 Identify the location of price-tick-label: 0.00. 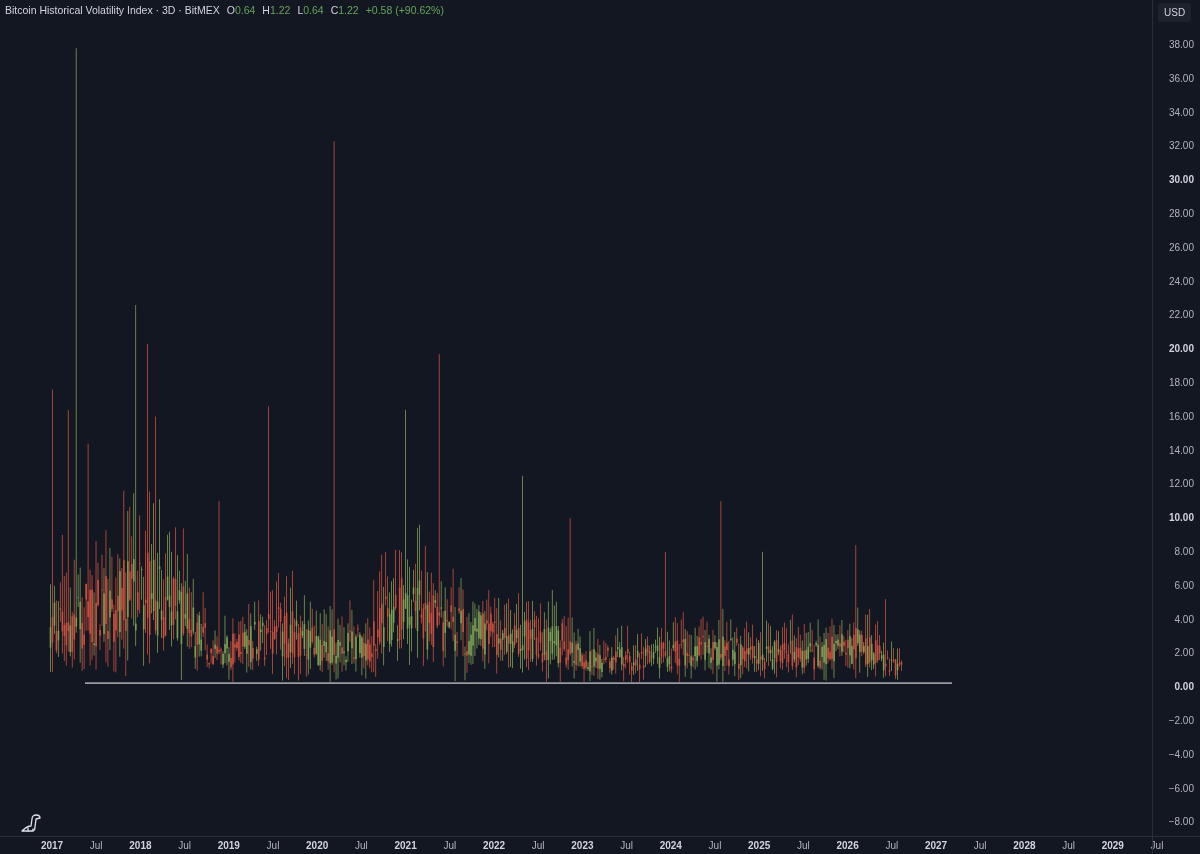
(1184, 687).